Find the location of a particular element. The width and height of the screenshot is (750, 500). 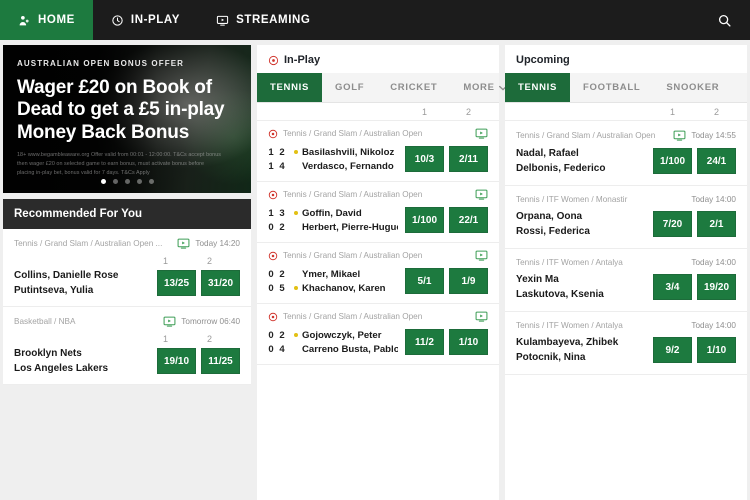

in-play-event-4: Tennis / Grand Slam / Australian Open 0 is located at coordinates (378, 334).